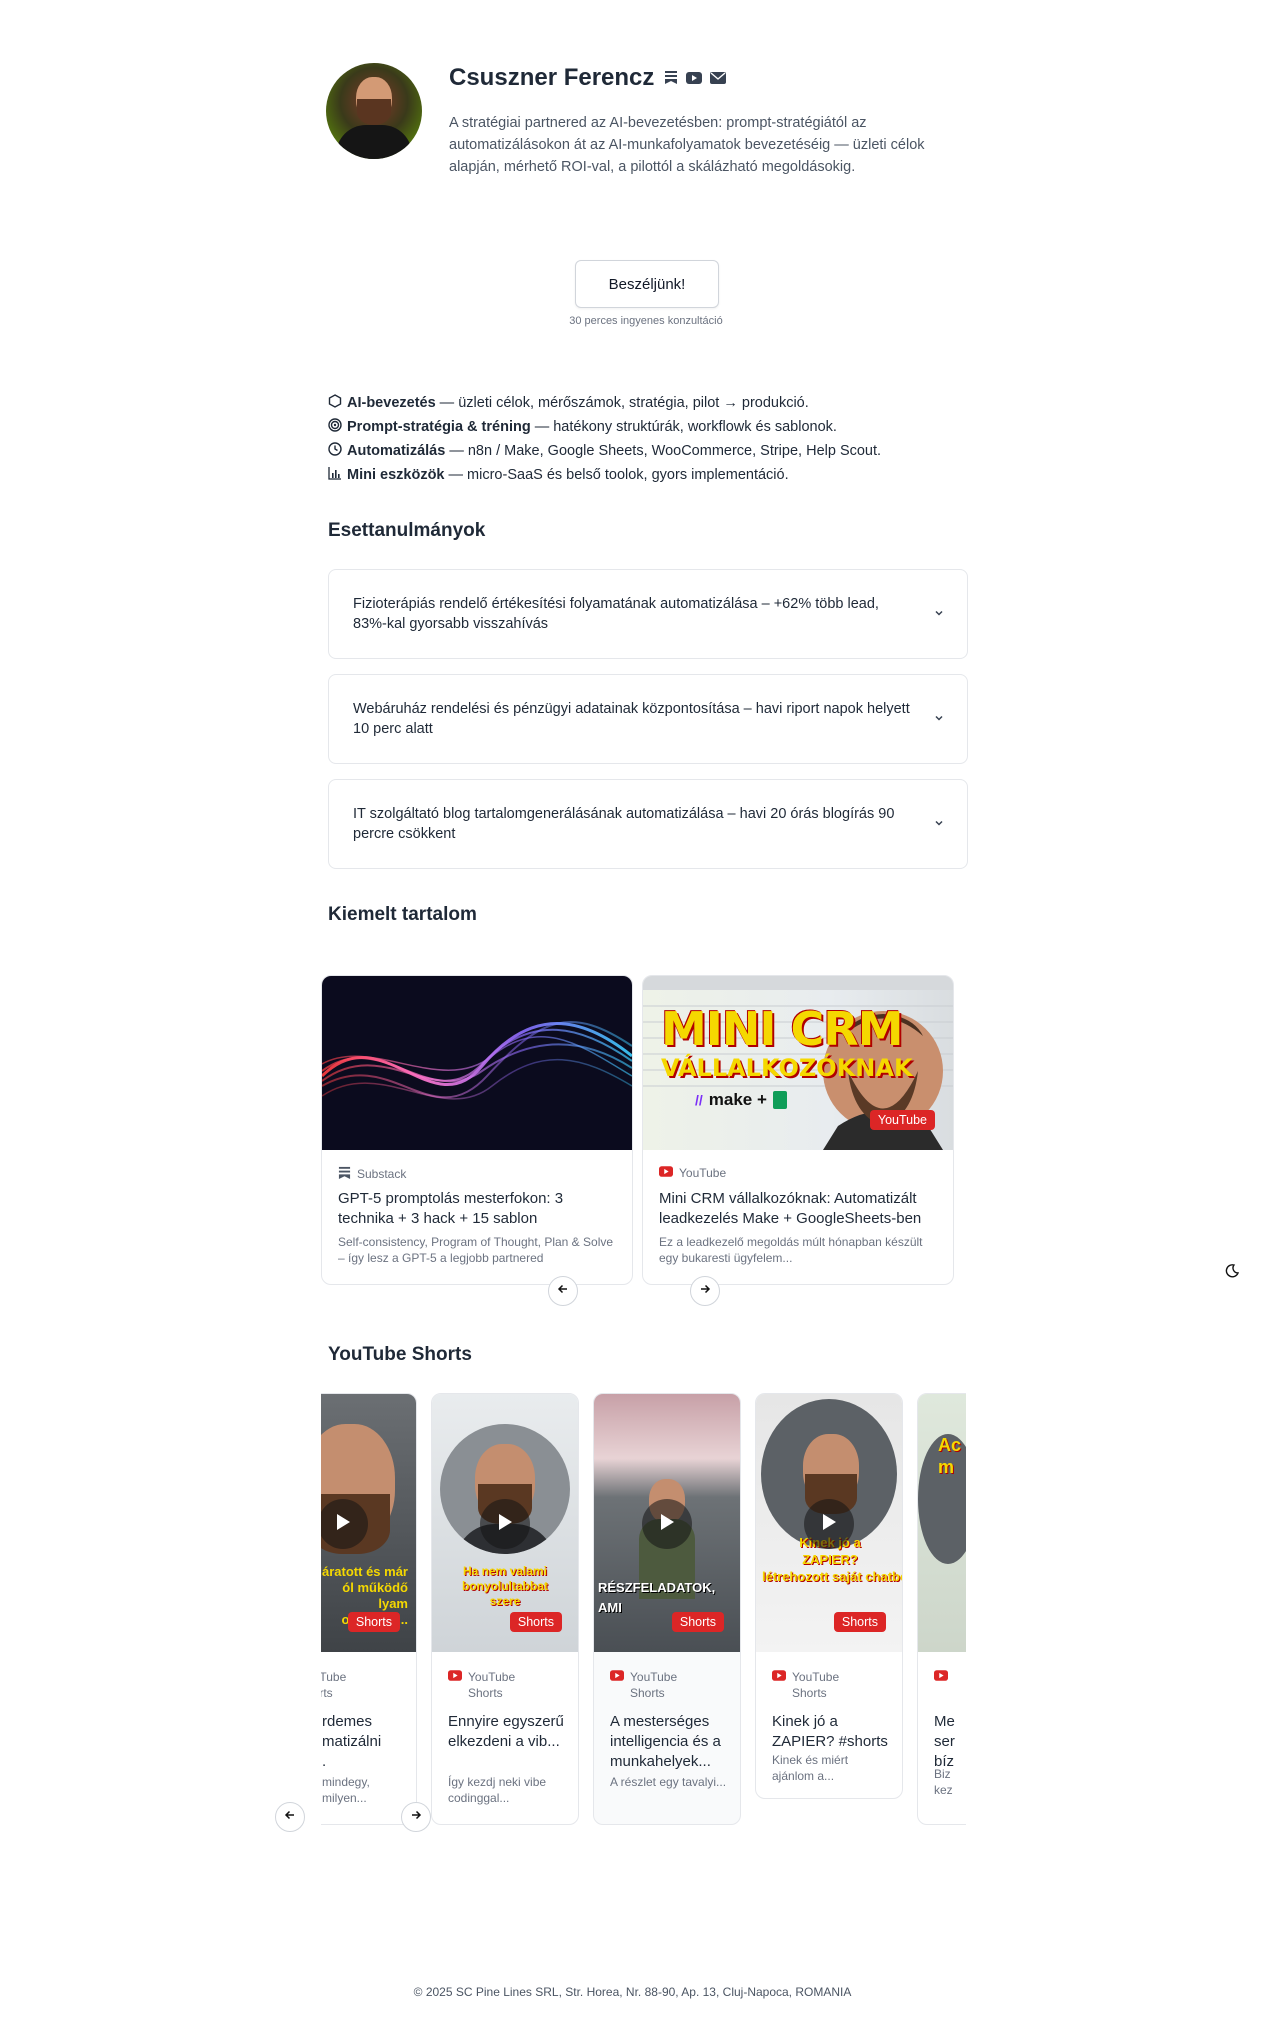 The width and height of the screenshot is (1265, 2043). I want to click on mail-icon, so click(718, 80).